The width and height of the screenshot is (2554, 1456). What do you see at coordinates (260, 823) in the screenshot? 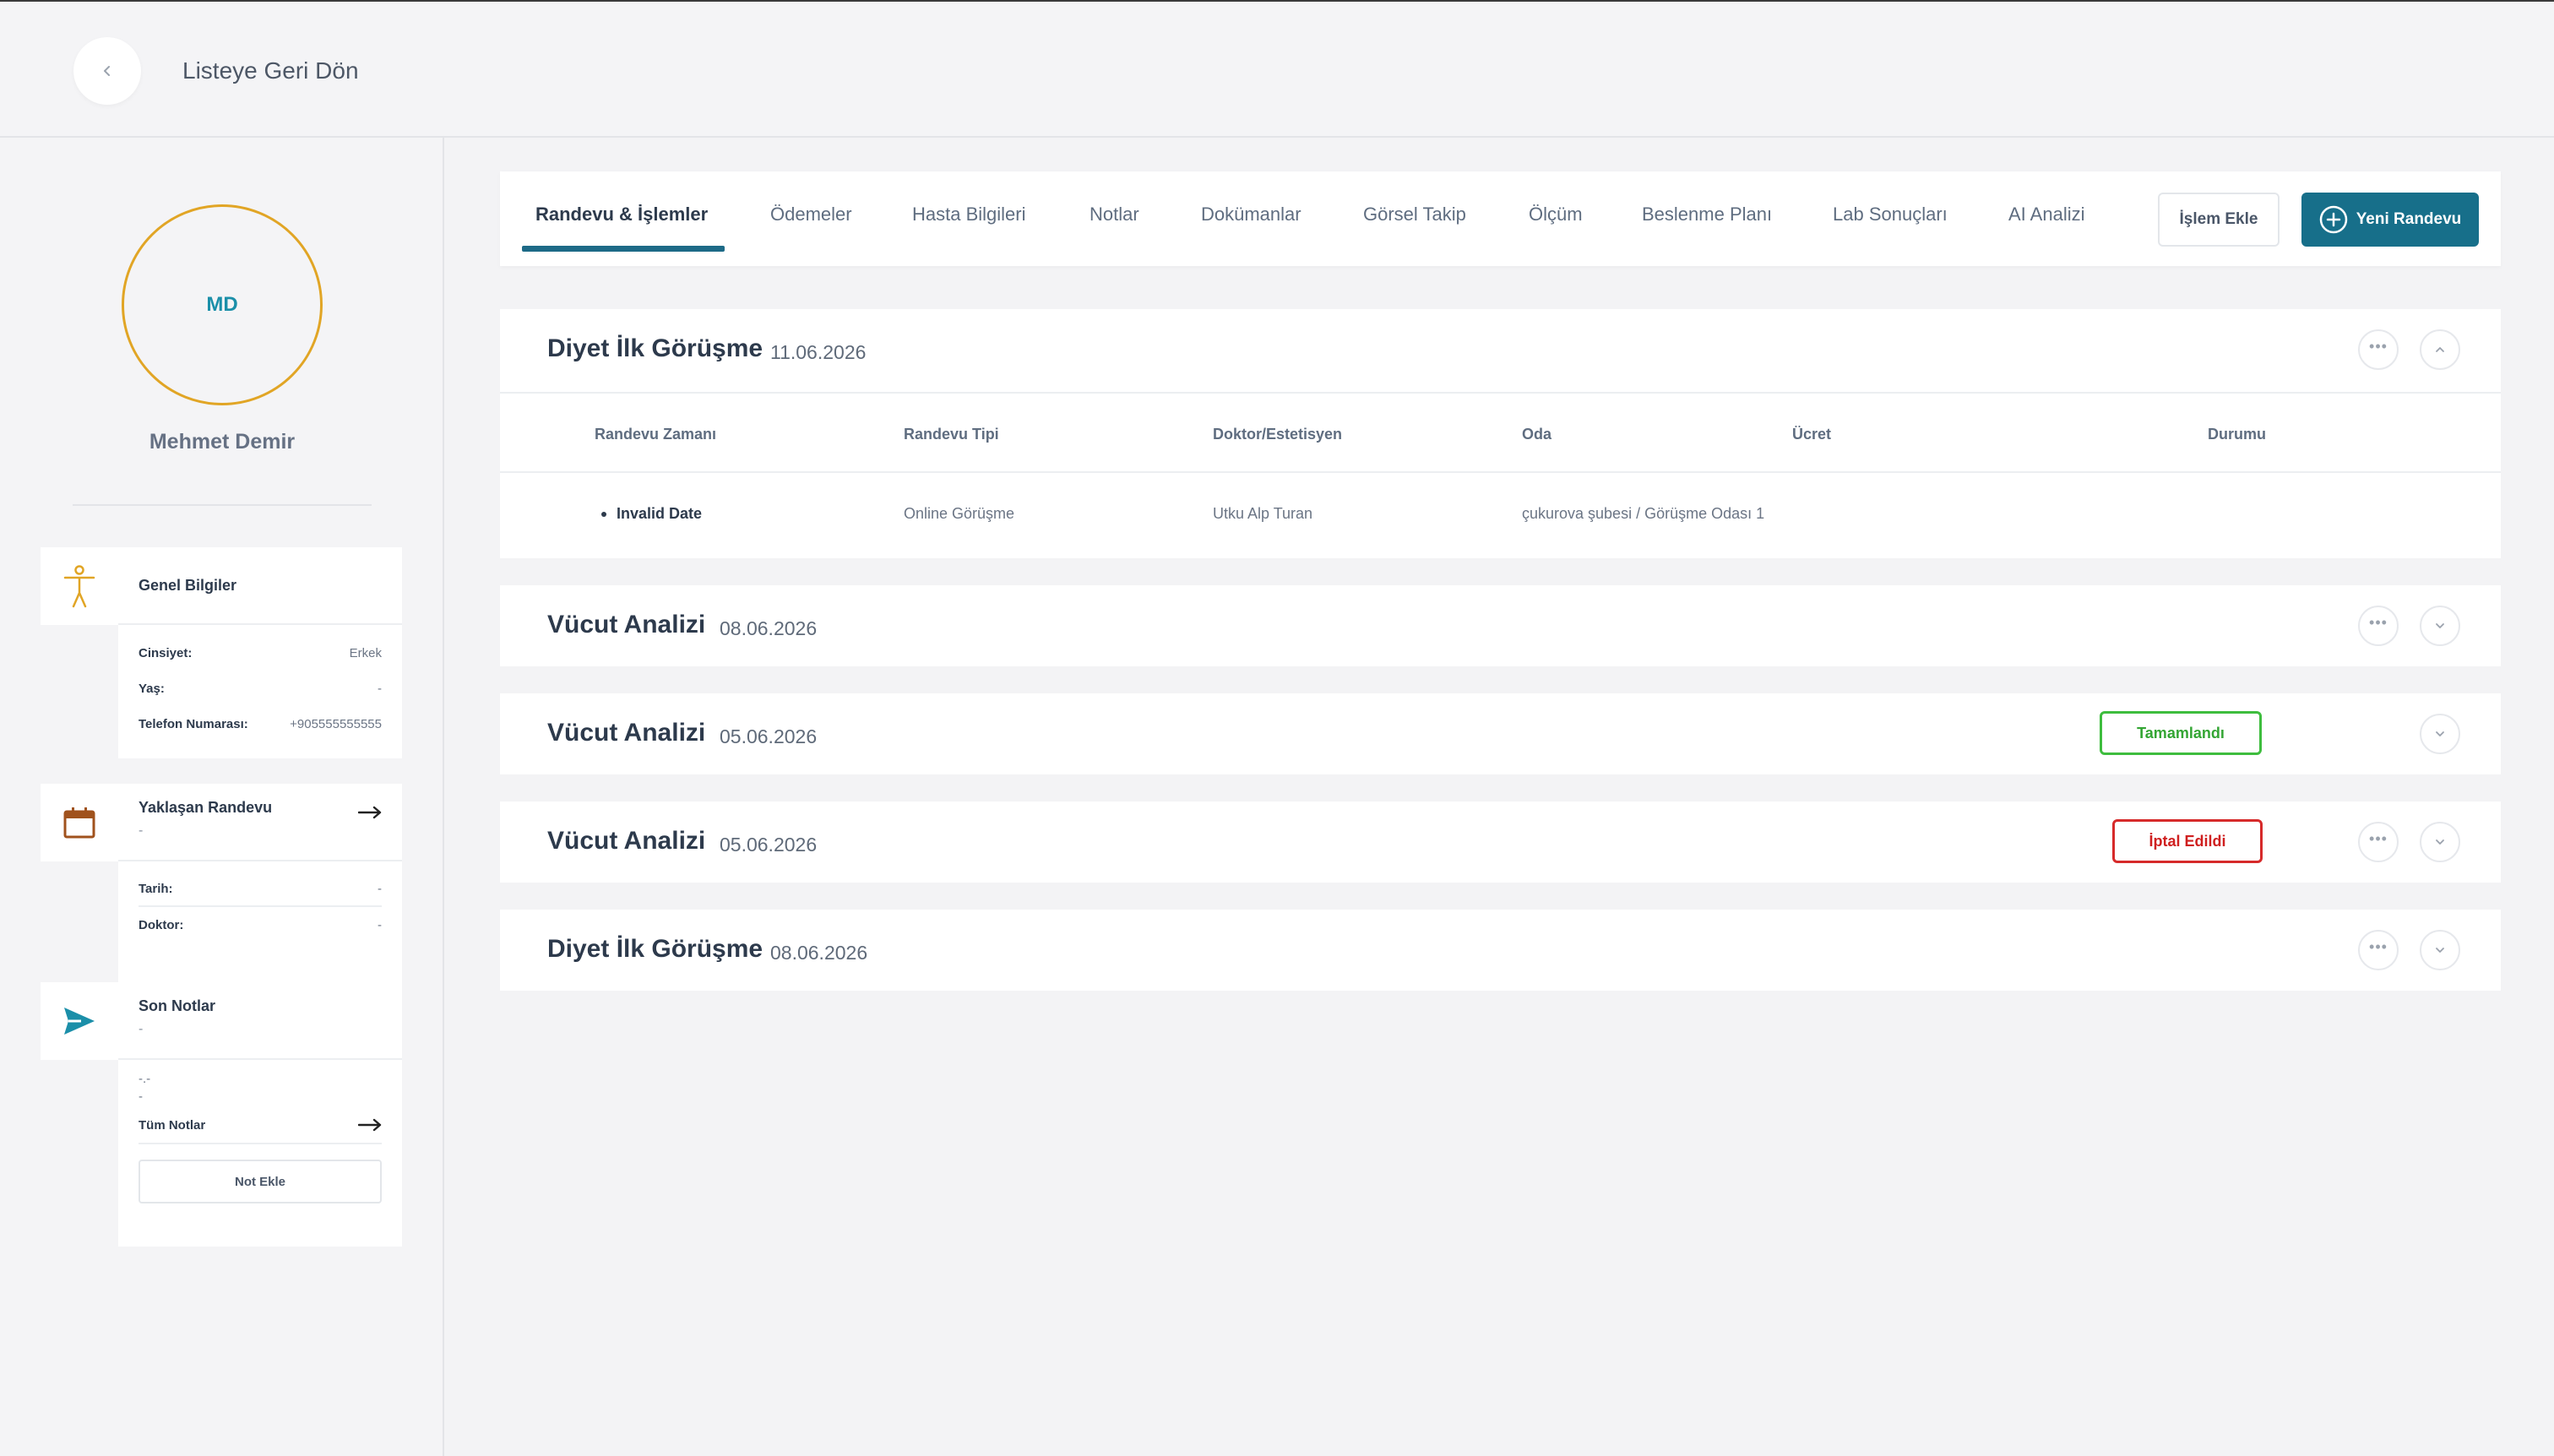
I see `card-header: Yaklaşan Randevu -` at bounding box center [260, 823].